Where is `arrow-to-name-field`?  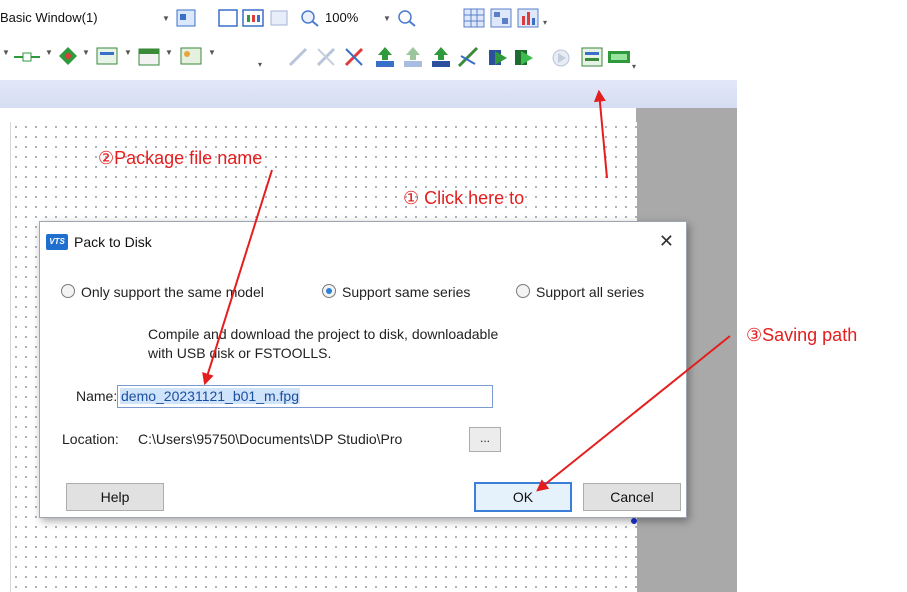
arrow-to-name-field is located at coordinates (237, 277).